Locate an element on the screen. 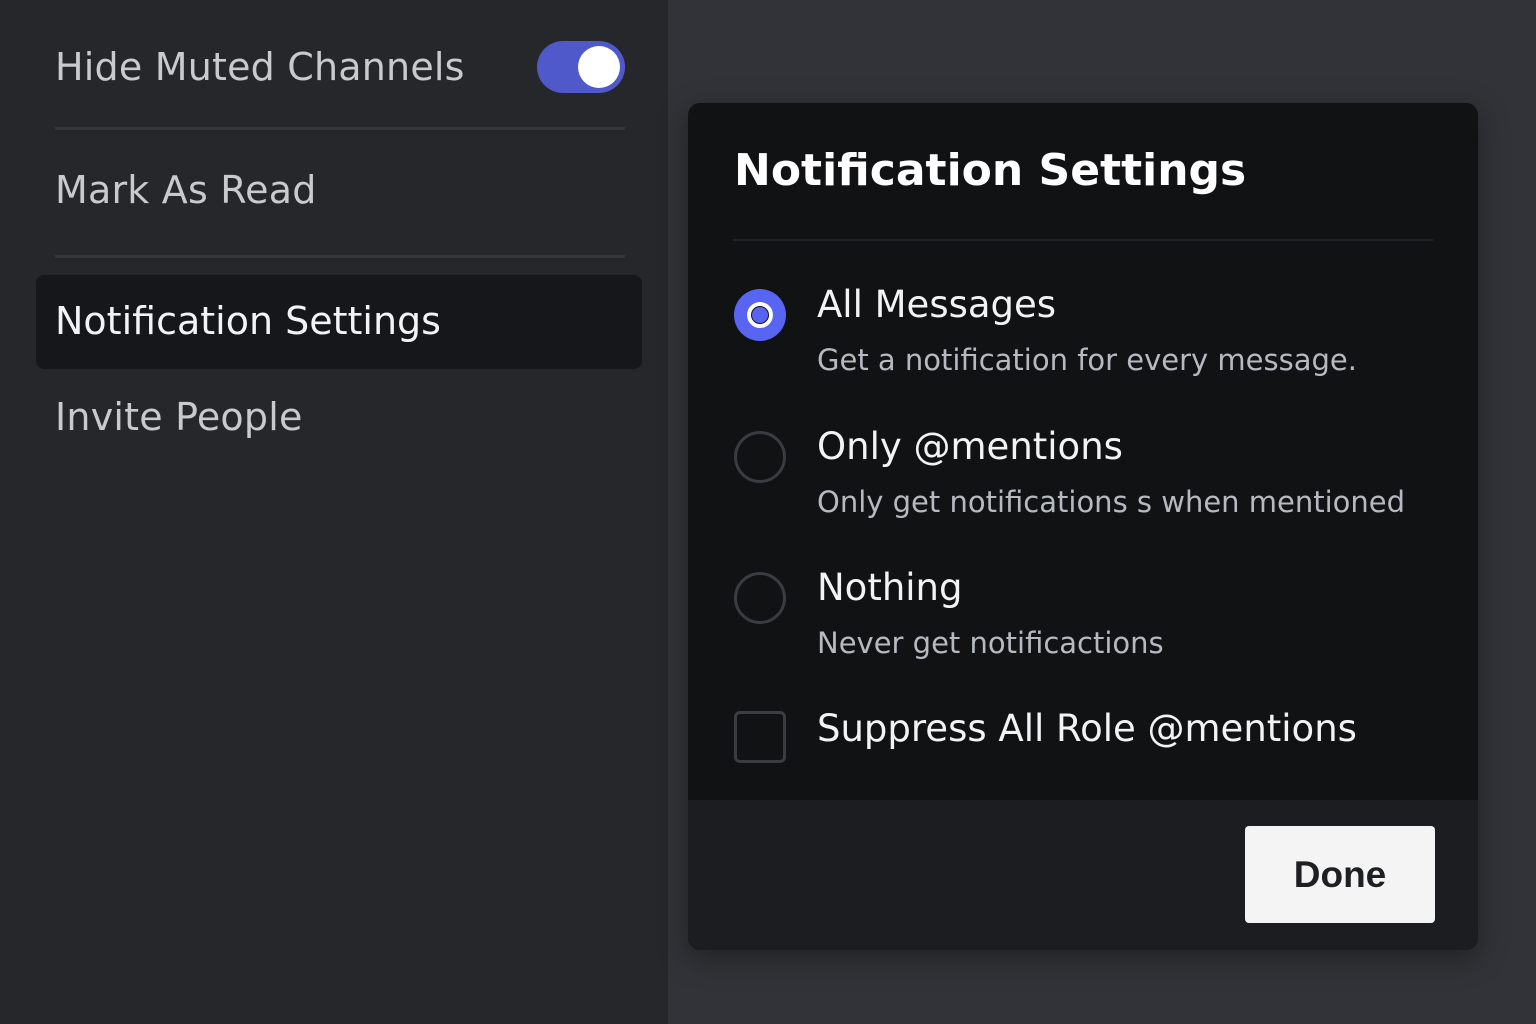 The height and width of the screenshot is (1024, 1536). option-label: All Messages is located at coordinates (937, 304).